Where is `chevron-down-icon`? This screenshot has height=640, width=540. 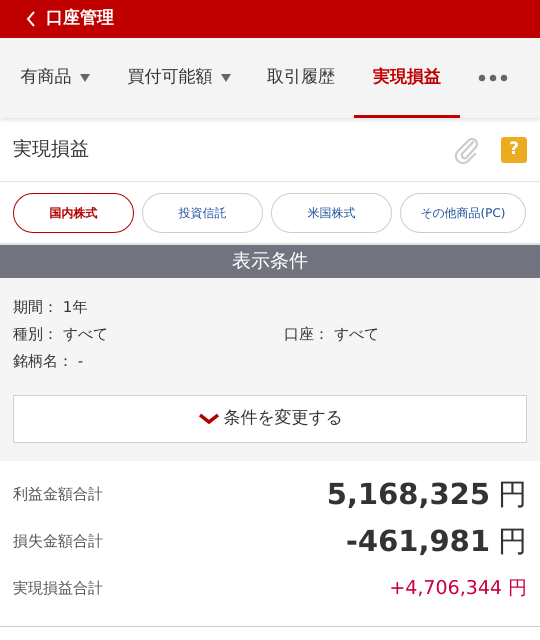 chevron-down-icon is located at coordinates (209, 419).